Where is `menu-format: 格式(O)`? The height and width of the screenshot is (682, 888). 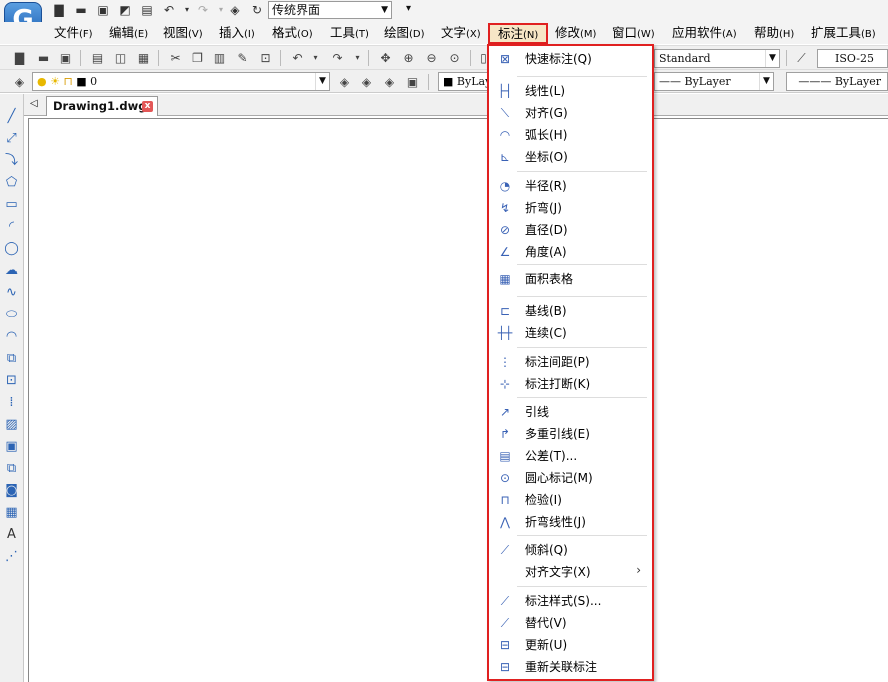
menu-format: 格式(O) is located at coordinates (292, 34).